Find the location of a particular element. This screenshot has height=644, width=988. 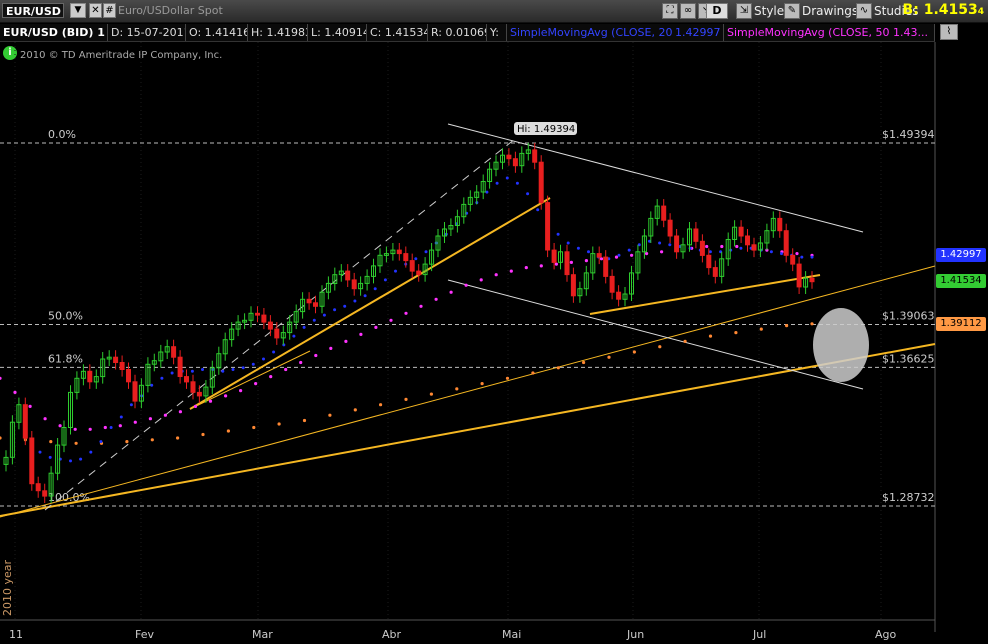

sma20-label: SimpleMovingAvg (CLOSE, 20, 0) is located at coordinates (591, 32).